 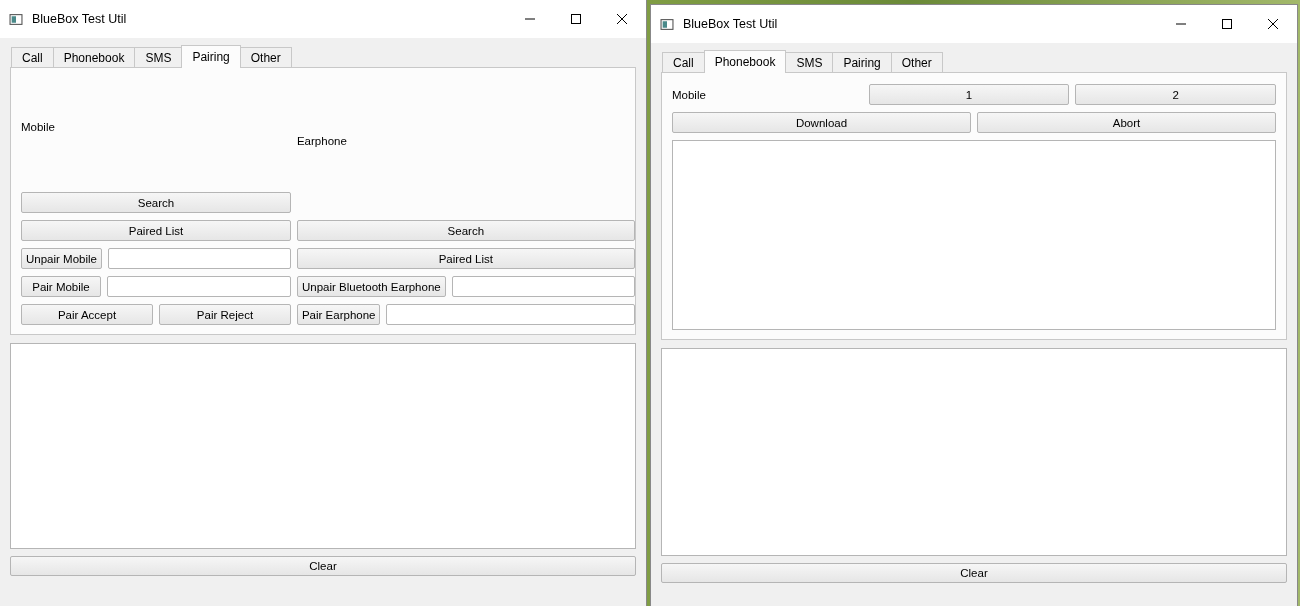 I want to click on section-label: Mobile, so click(x=38, y=126).